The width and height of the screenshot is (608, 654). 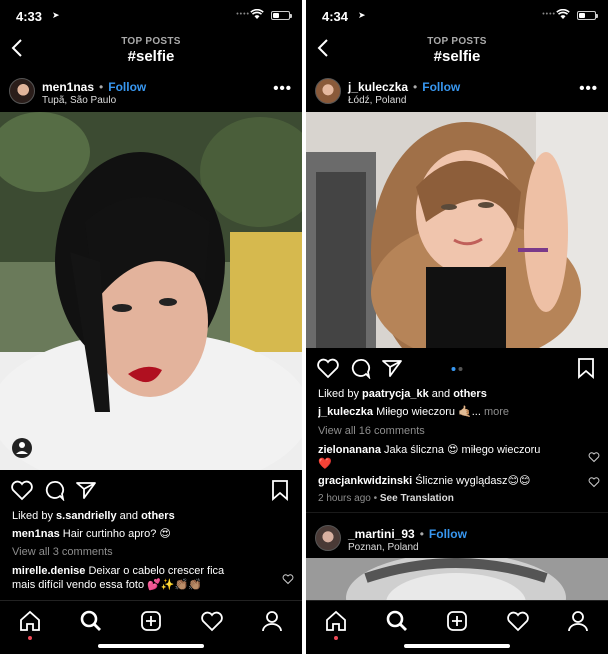 I want to click on caption: men1nas Hair curtinho apro? 😍, so click(x=91, y=534).